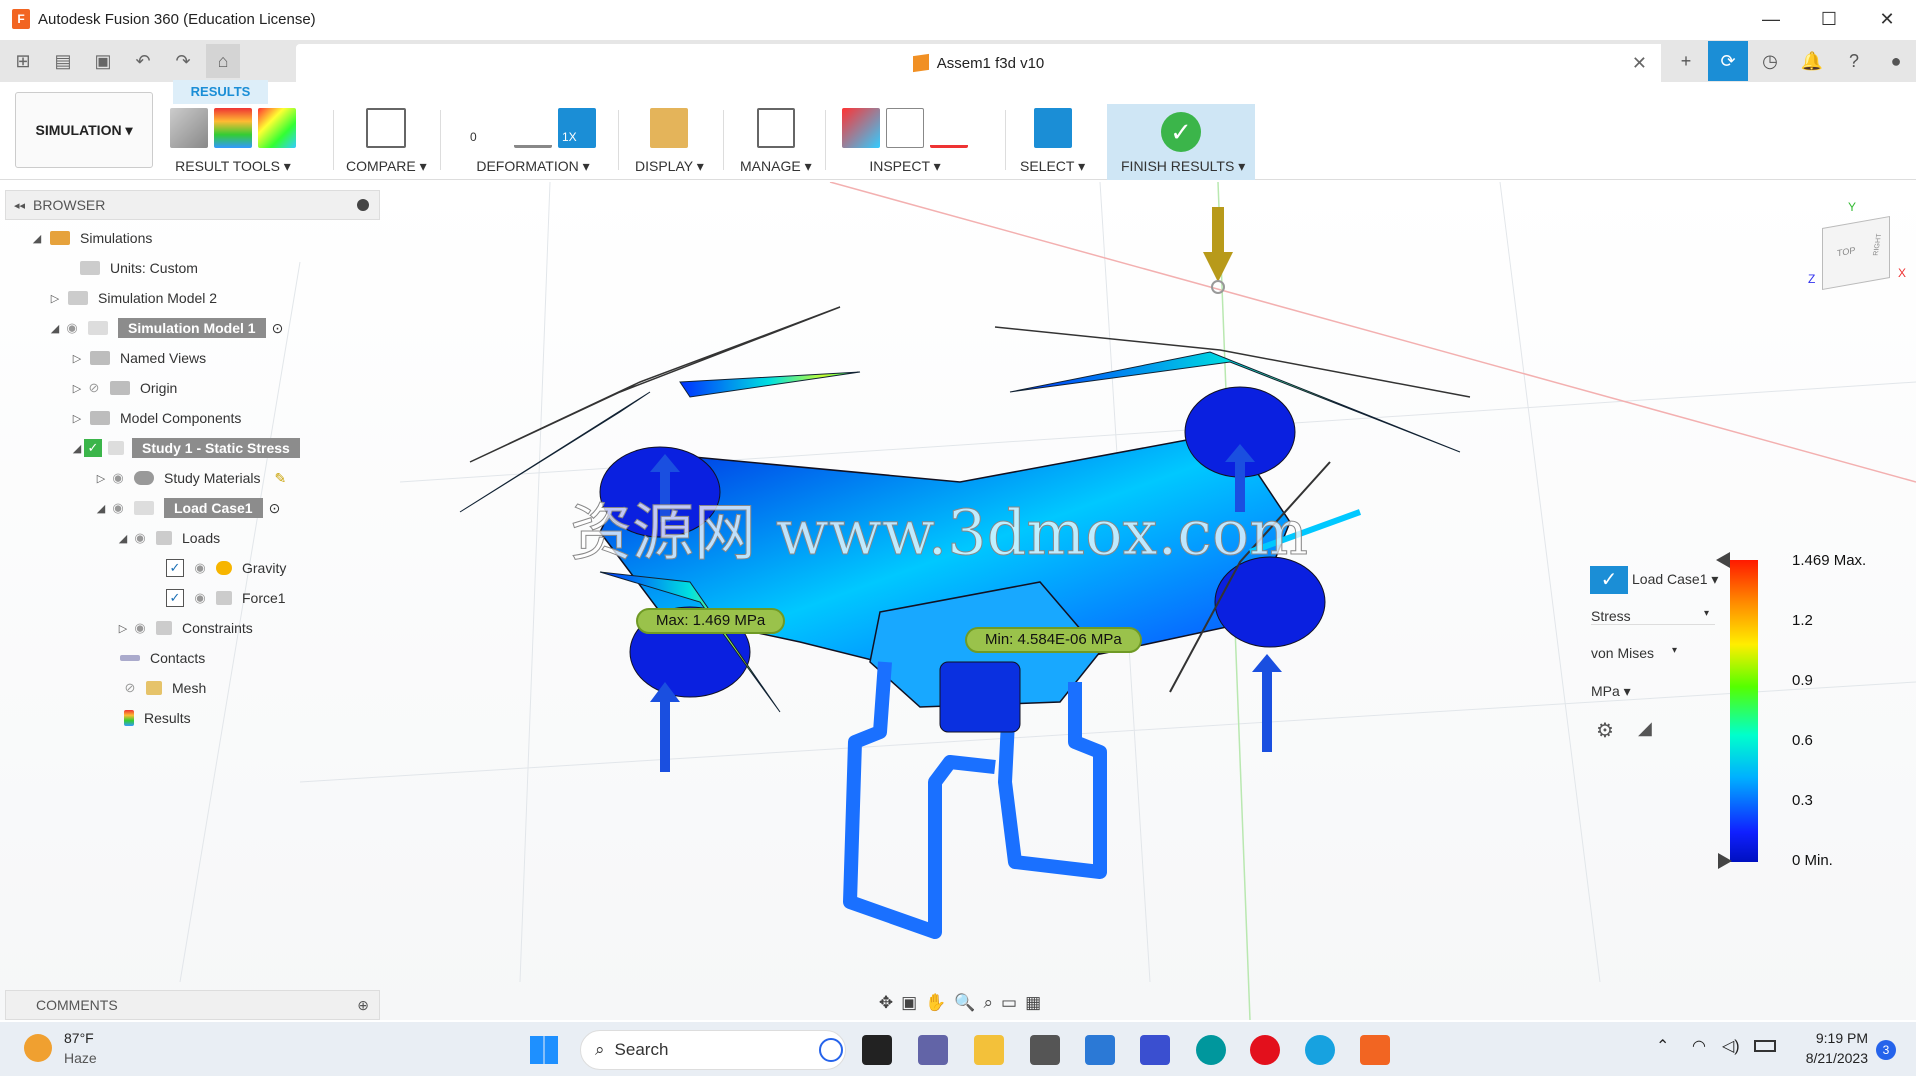 Image resolution: width=1916 pixels, height=1076 pixels. I want to click on unity-icon, so click(1045, 1050).